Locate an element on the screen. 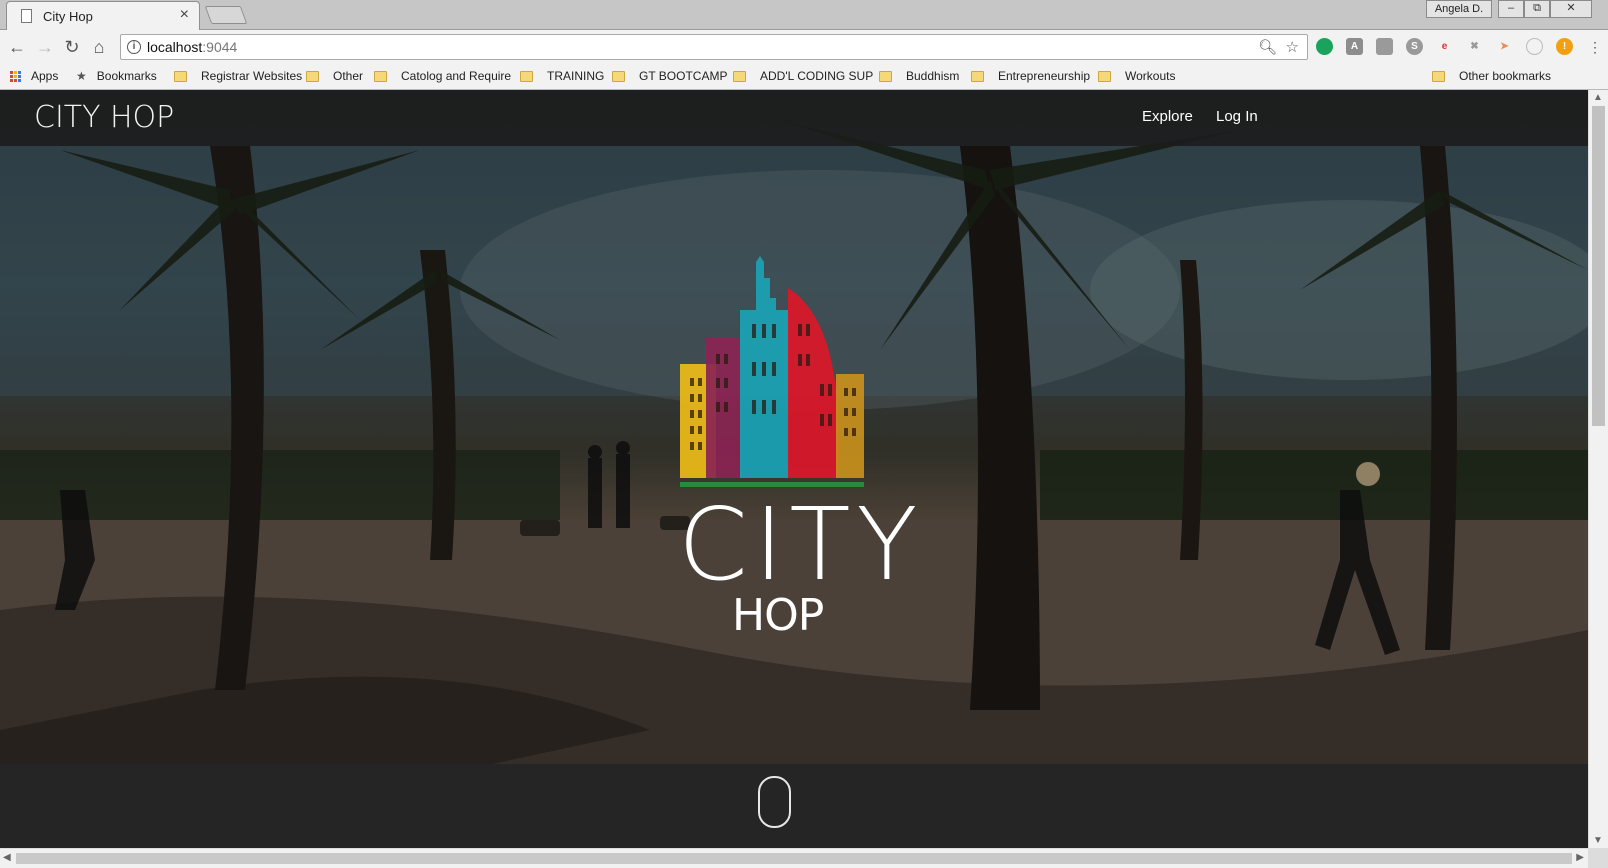  nav-explore-link: Explore is located at coordinates (1167, 116).